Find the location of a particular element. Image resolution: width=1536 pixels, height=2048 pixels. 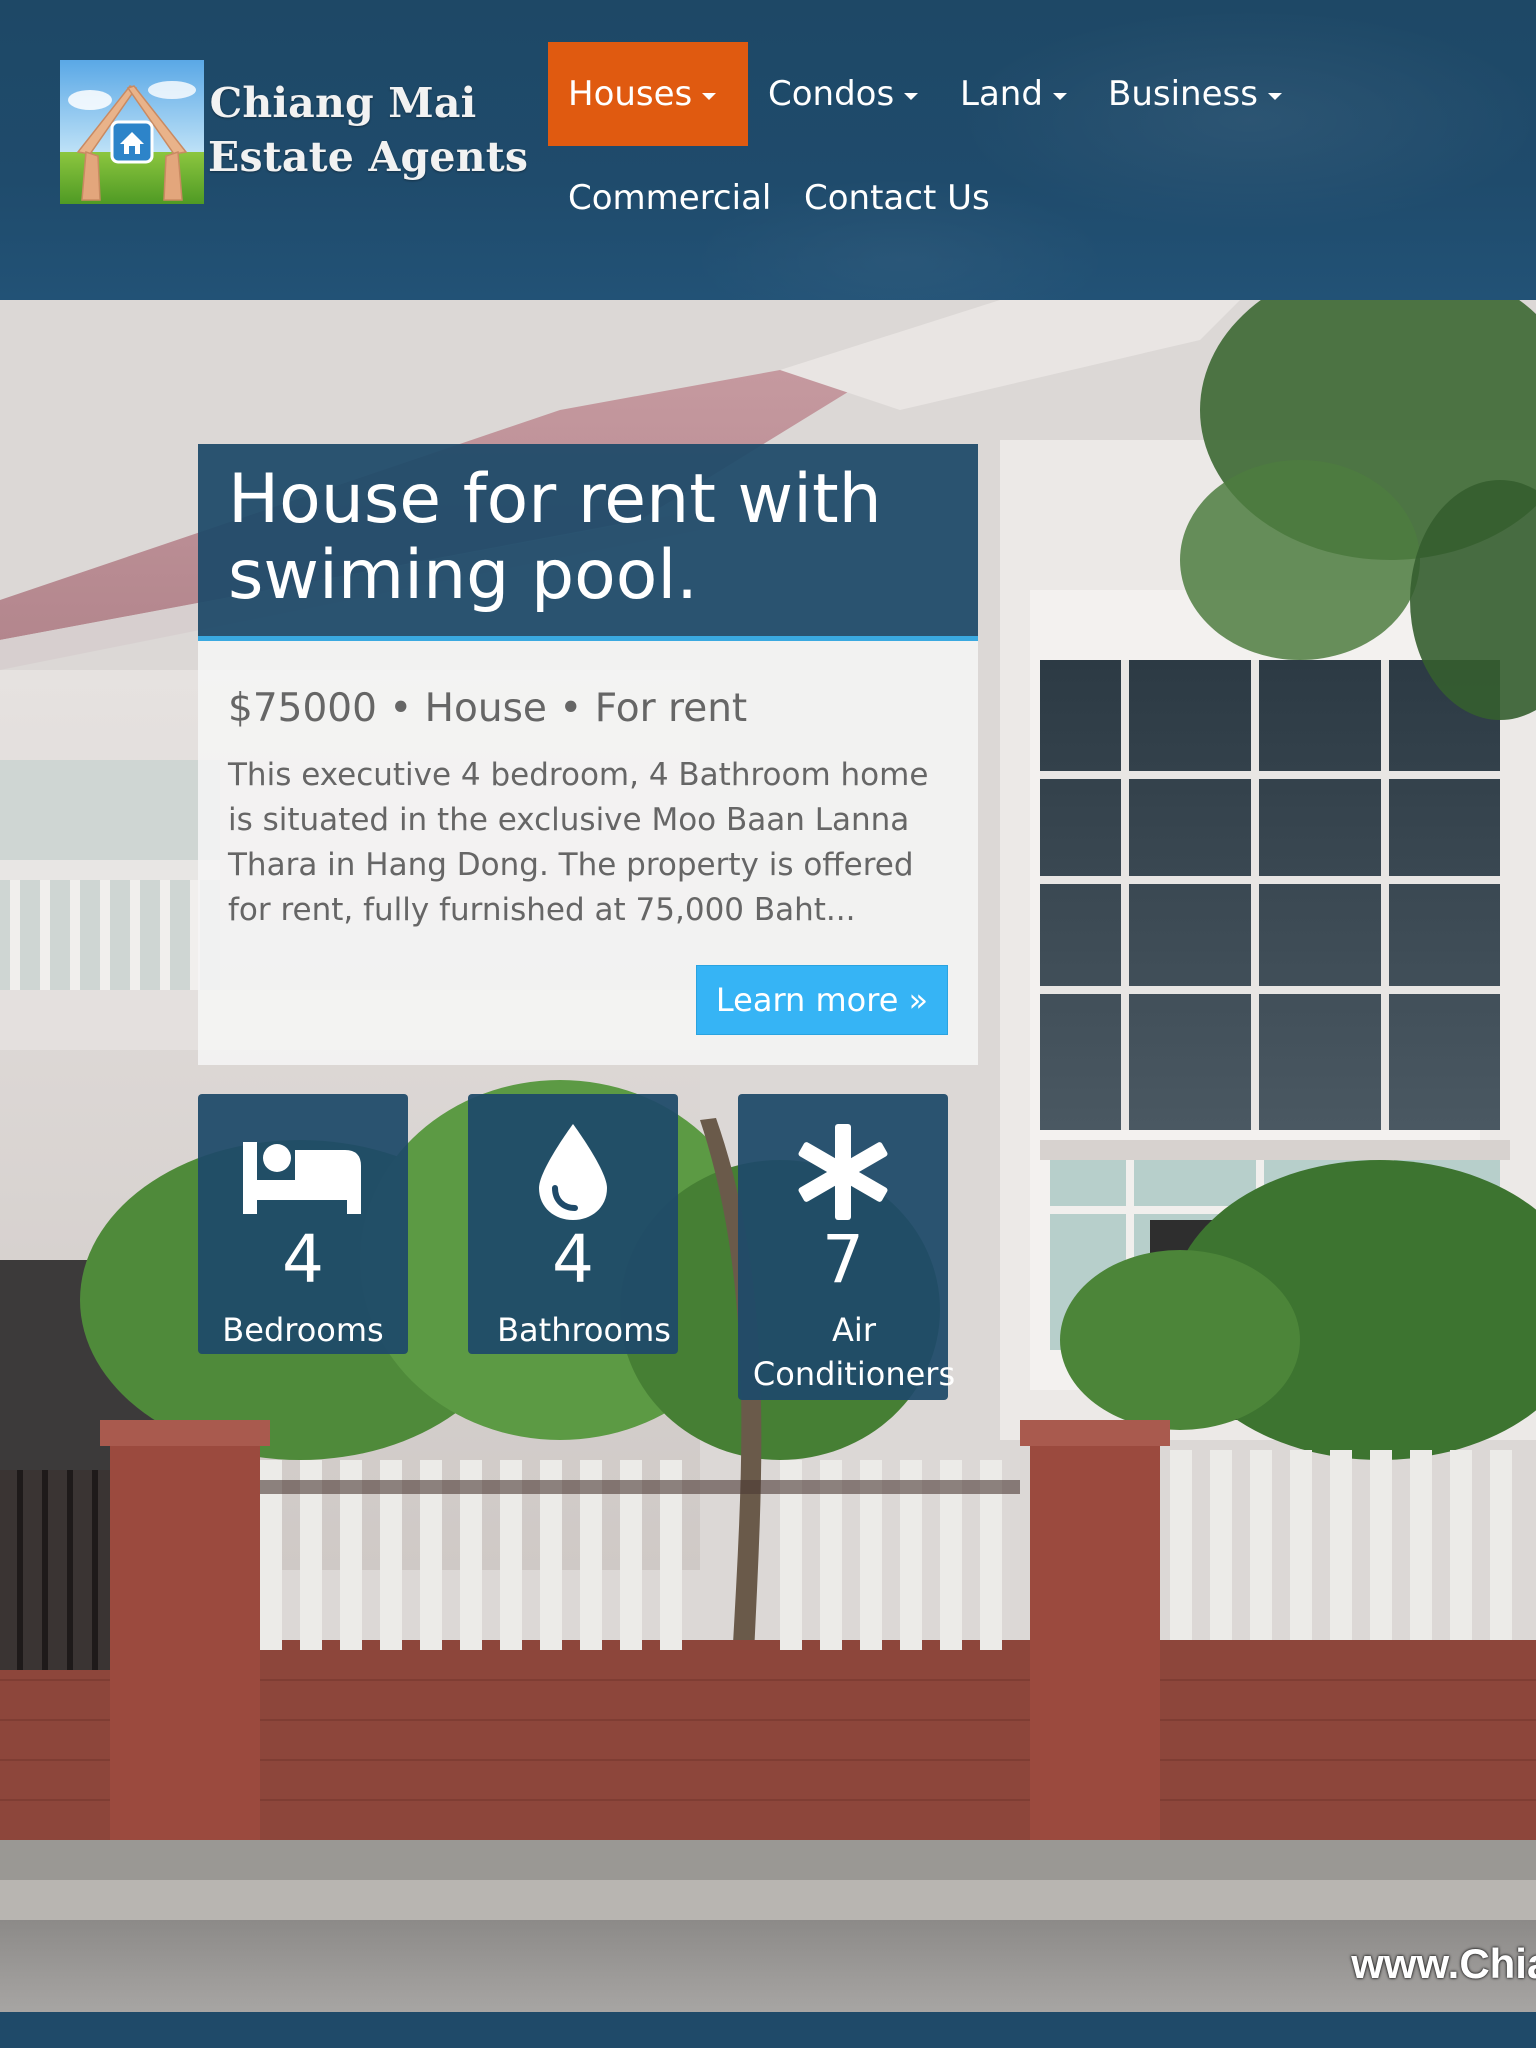

bed-icon is located at coordinates (302, 1178).